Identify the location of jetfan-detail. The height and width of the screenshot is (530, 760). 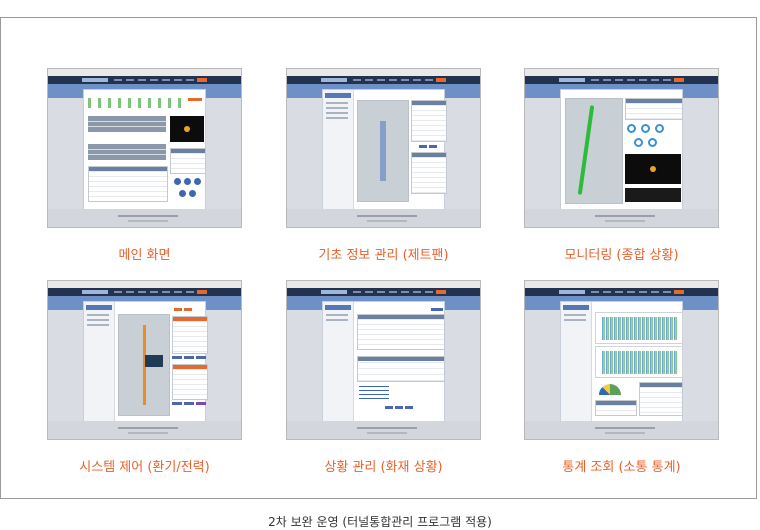
(429, 173).